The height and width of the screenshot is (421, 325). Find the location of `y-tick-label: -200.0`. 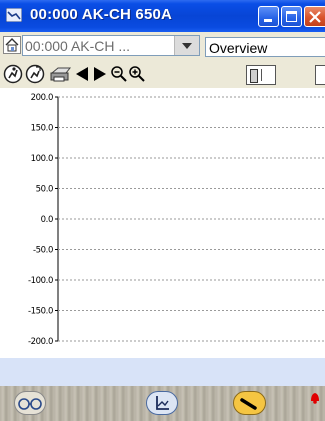

y-tick-label: -200.0 is located at coordinates (40, 342).